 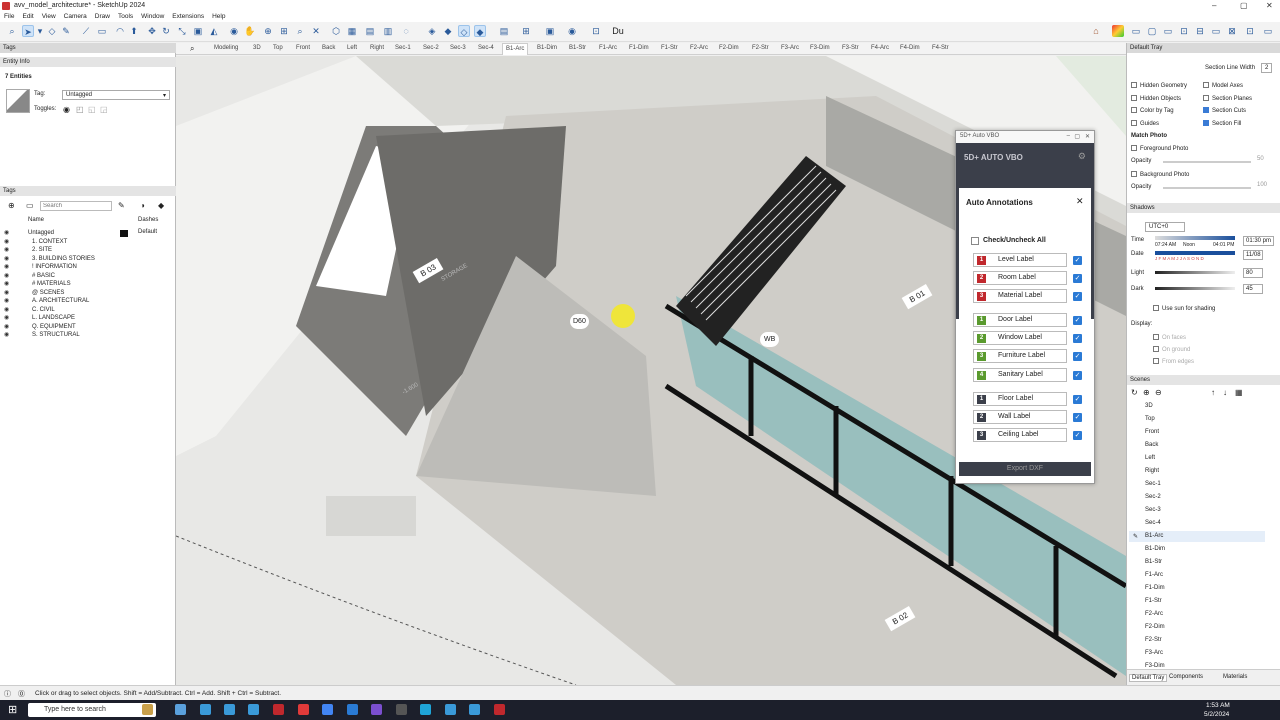 What do you see at coordinates (214, 31) in the screenshot?
I see `tape-measure-icon: ◭` at bounding box center [214, 31].